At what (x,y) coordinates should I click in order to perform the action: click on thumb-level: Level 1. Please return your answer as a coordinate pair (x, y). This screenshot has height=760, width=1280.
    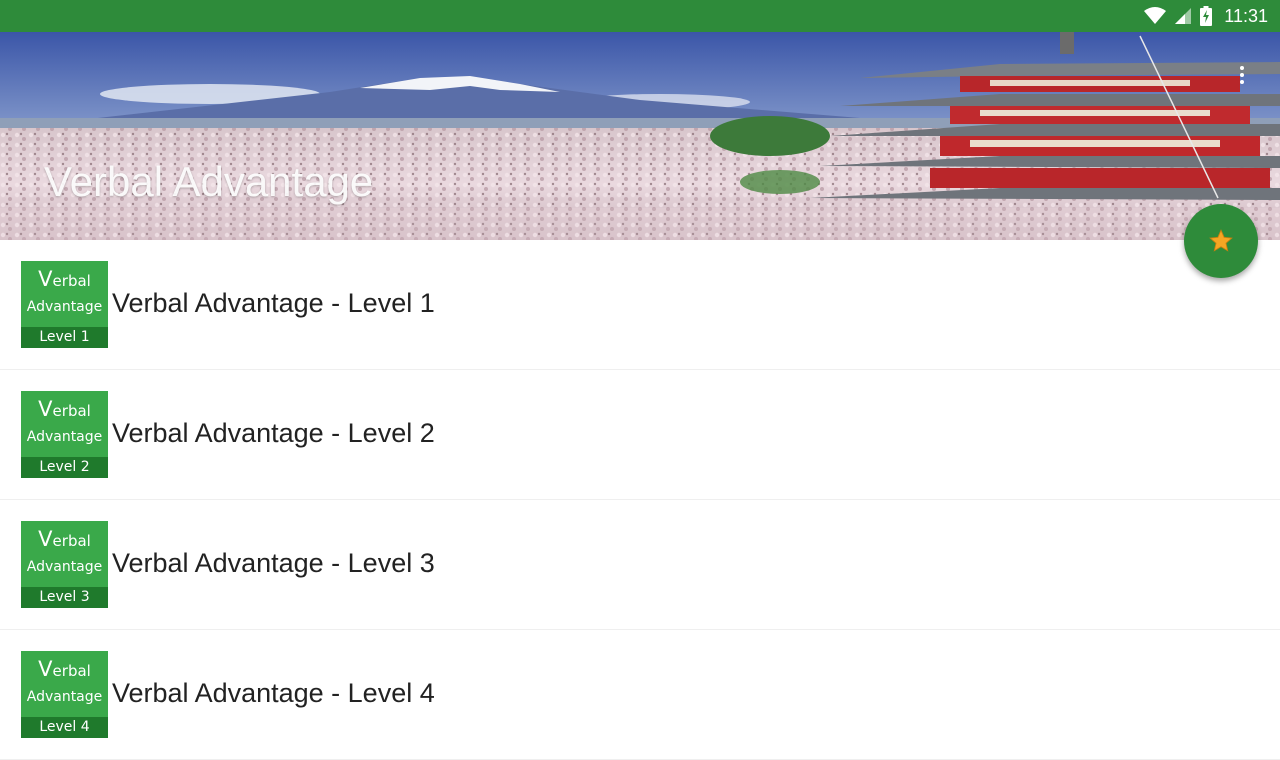
    Looking at the image, I should click on (64, 337).